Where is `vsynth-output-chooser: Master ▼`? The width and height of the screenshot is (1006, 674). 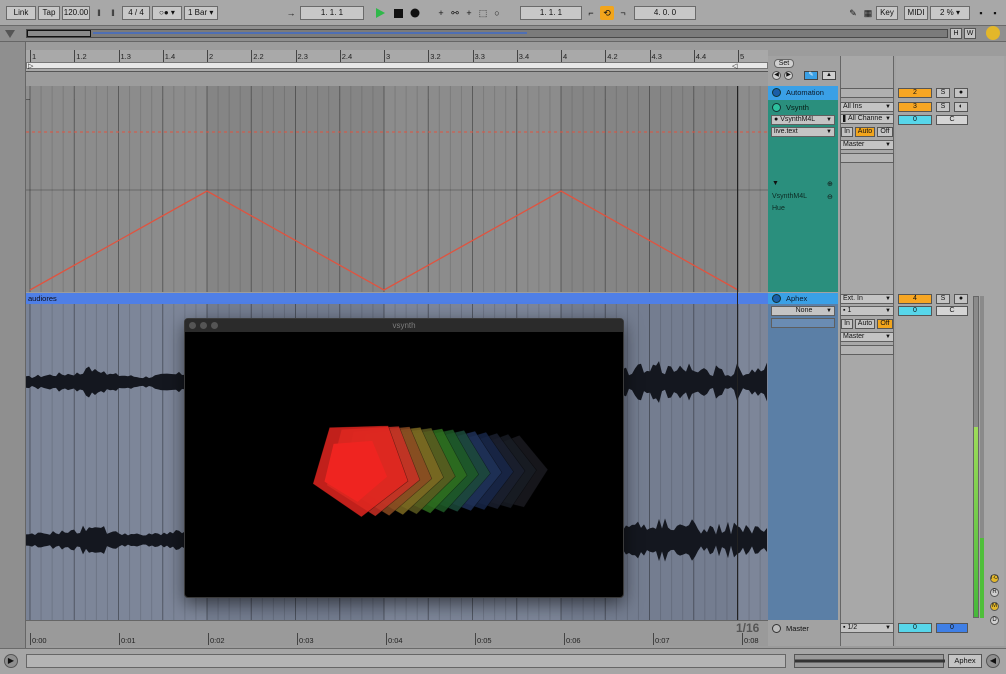
vsynth-output-chooser: Master ▼ is located at coordinates (867, 145).